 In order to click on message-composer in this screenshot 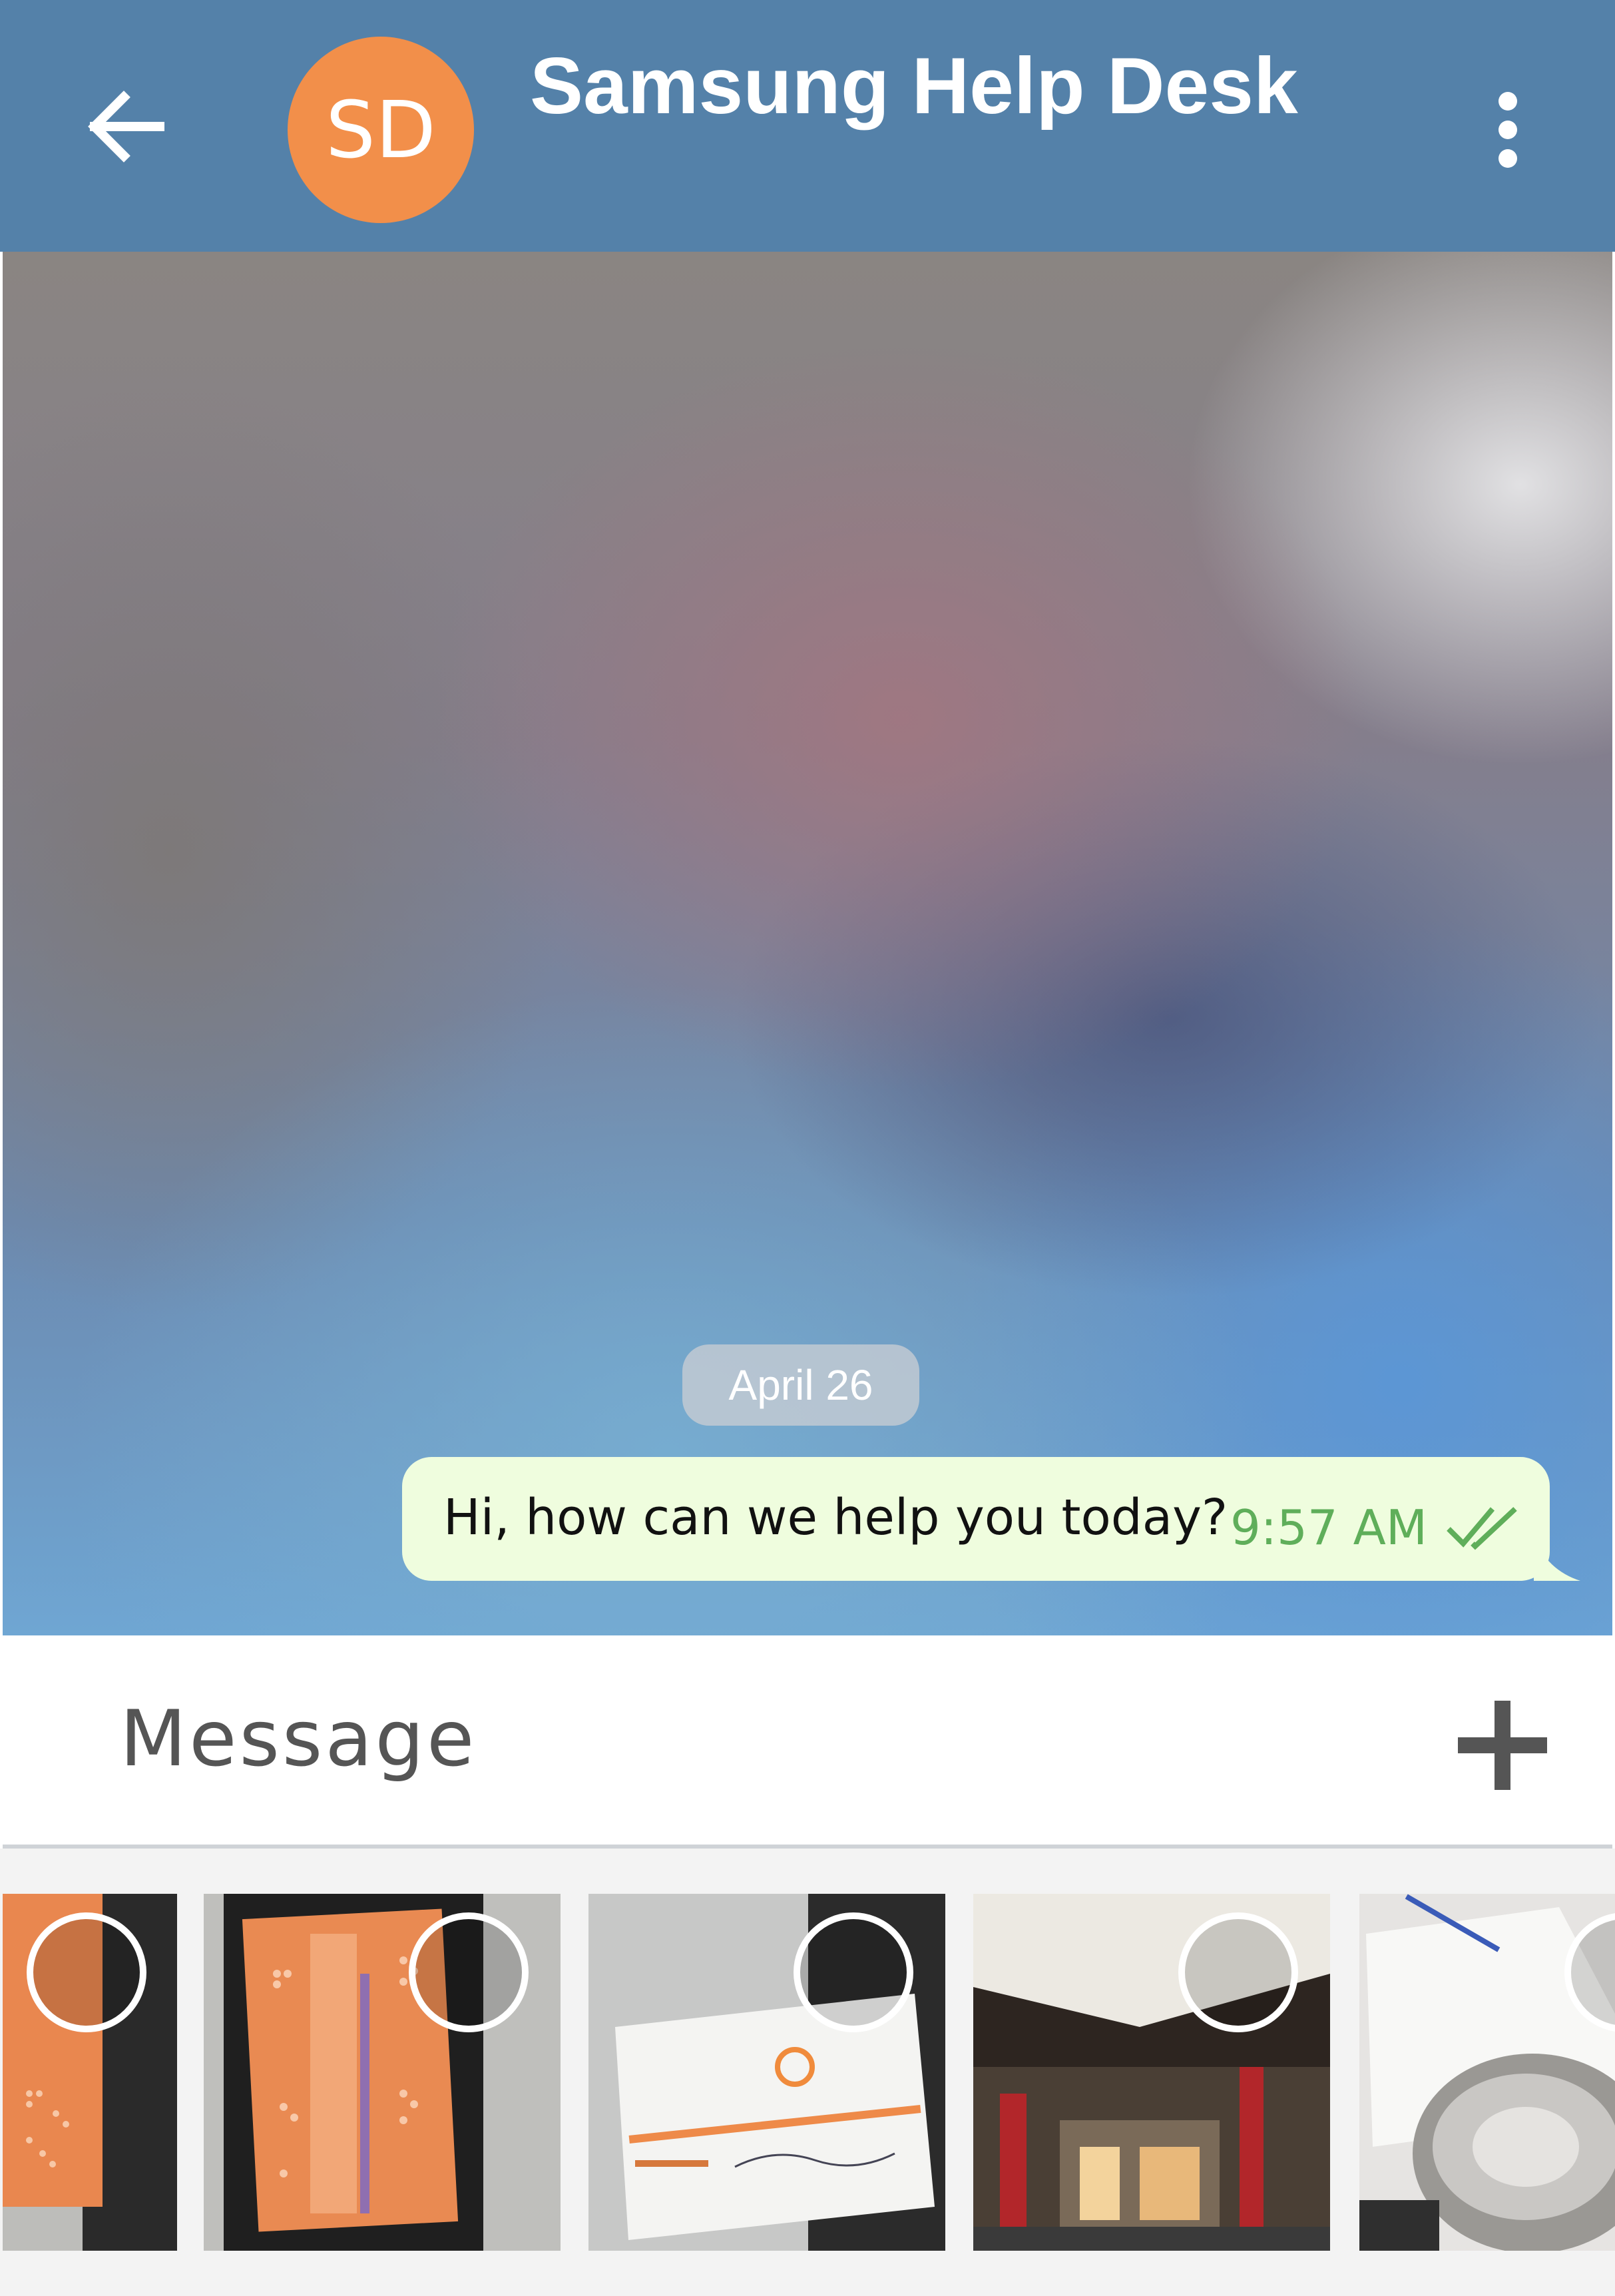, I will do `click(807, 1742)`.